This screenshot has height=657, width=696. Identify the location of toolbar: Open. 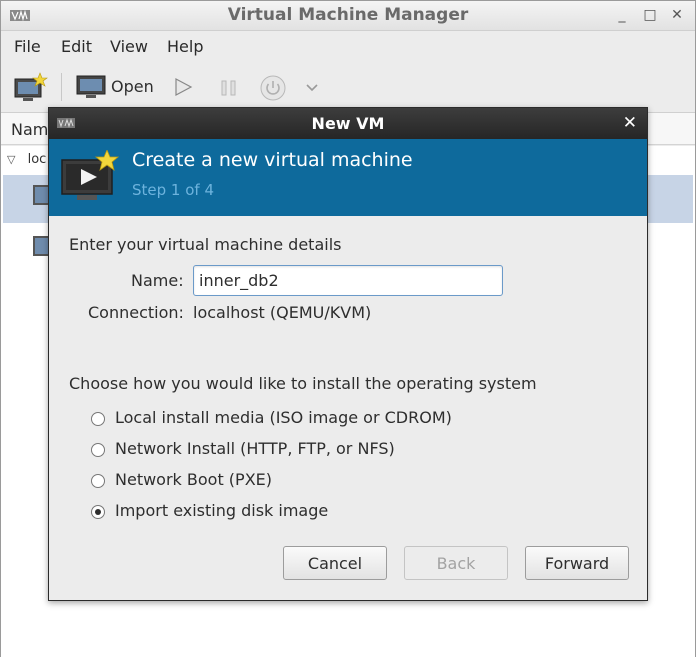
(348, 87).